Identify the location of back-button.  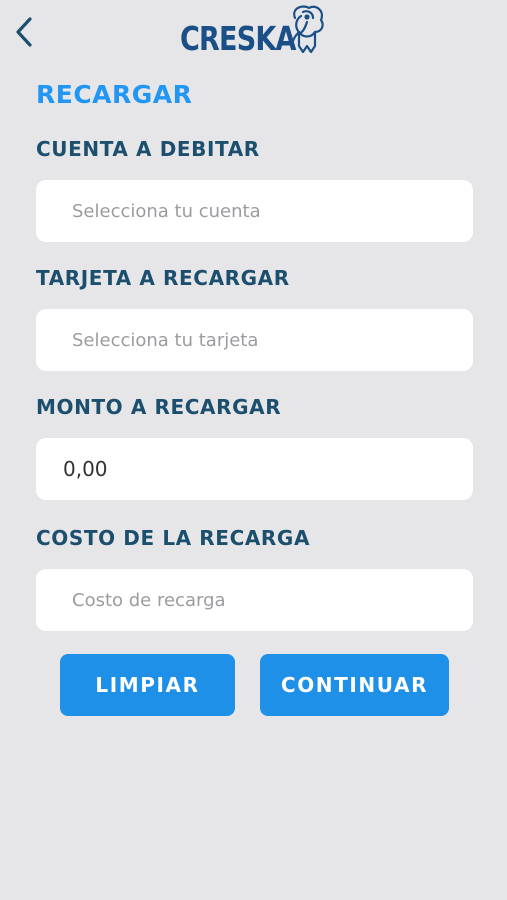
(24, 32).